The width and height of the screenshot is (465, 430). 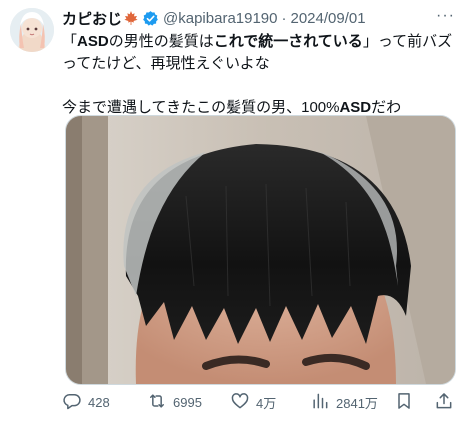 I want to click on tweet-line-2: ってたけど、再現性えぐいよな, so click(x=166, y=63).